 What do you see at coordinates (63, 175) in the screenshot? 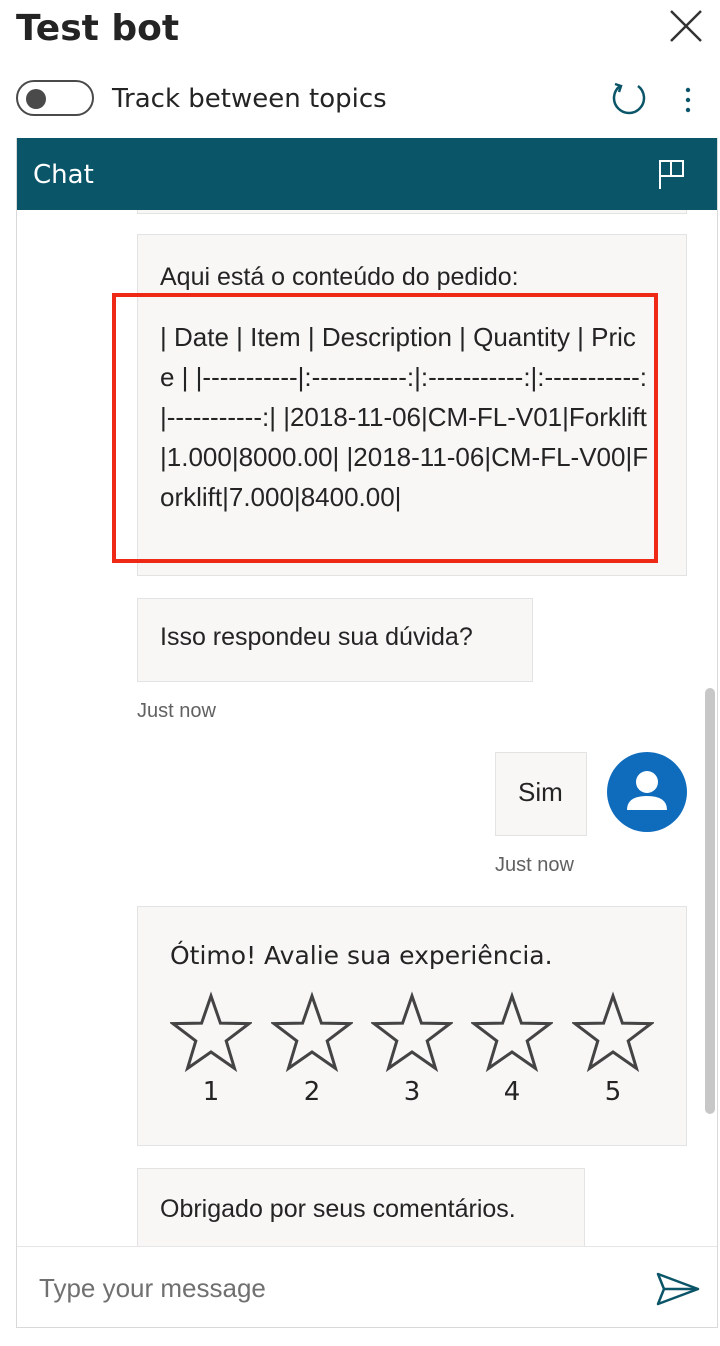
I see `chat-title: Chat` at bounding box center [63, 175].